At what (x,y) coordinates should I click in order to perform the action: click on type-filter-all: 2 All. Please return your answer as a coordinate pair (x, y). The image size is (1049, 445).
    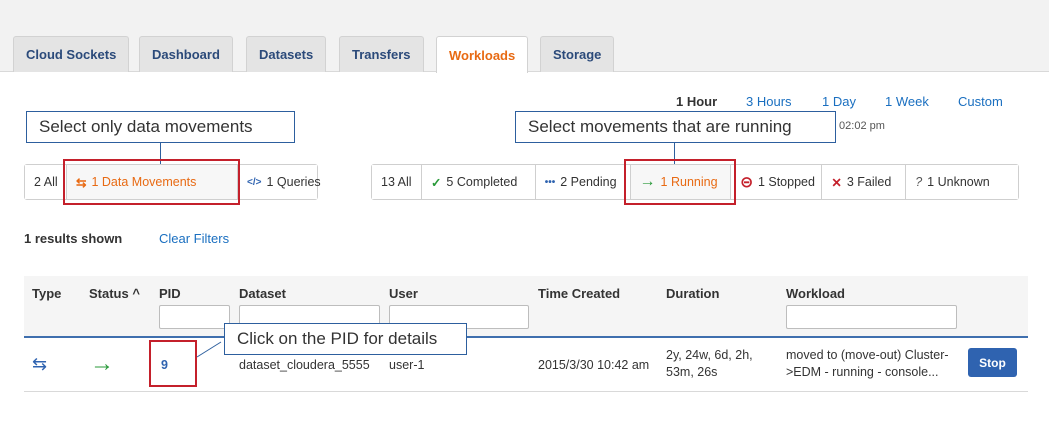
    Looking at the image, I should click on (46, 182).